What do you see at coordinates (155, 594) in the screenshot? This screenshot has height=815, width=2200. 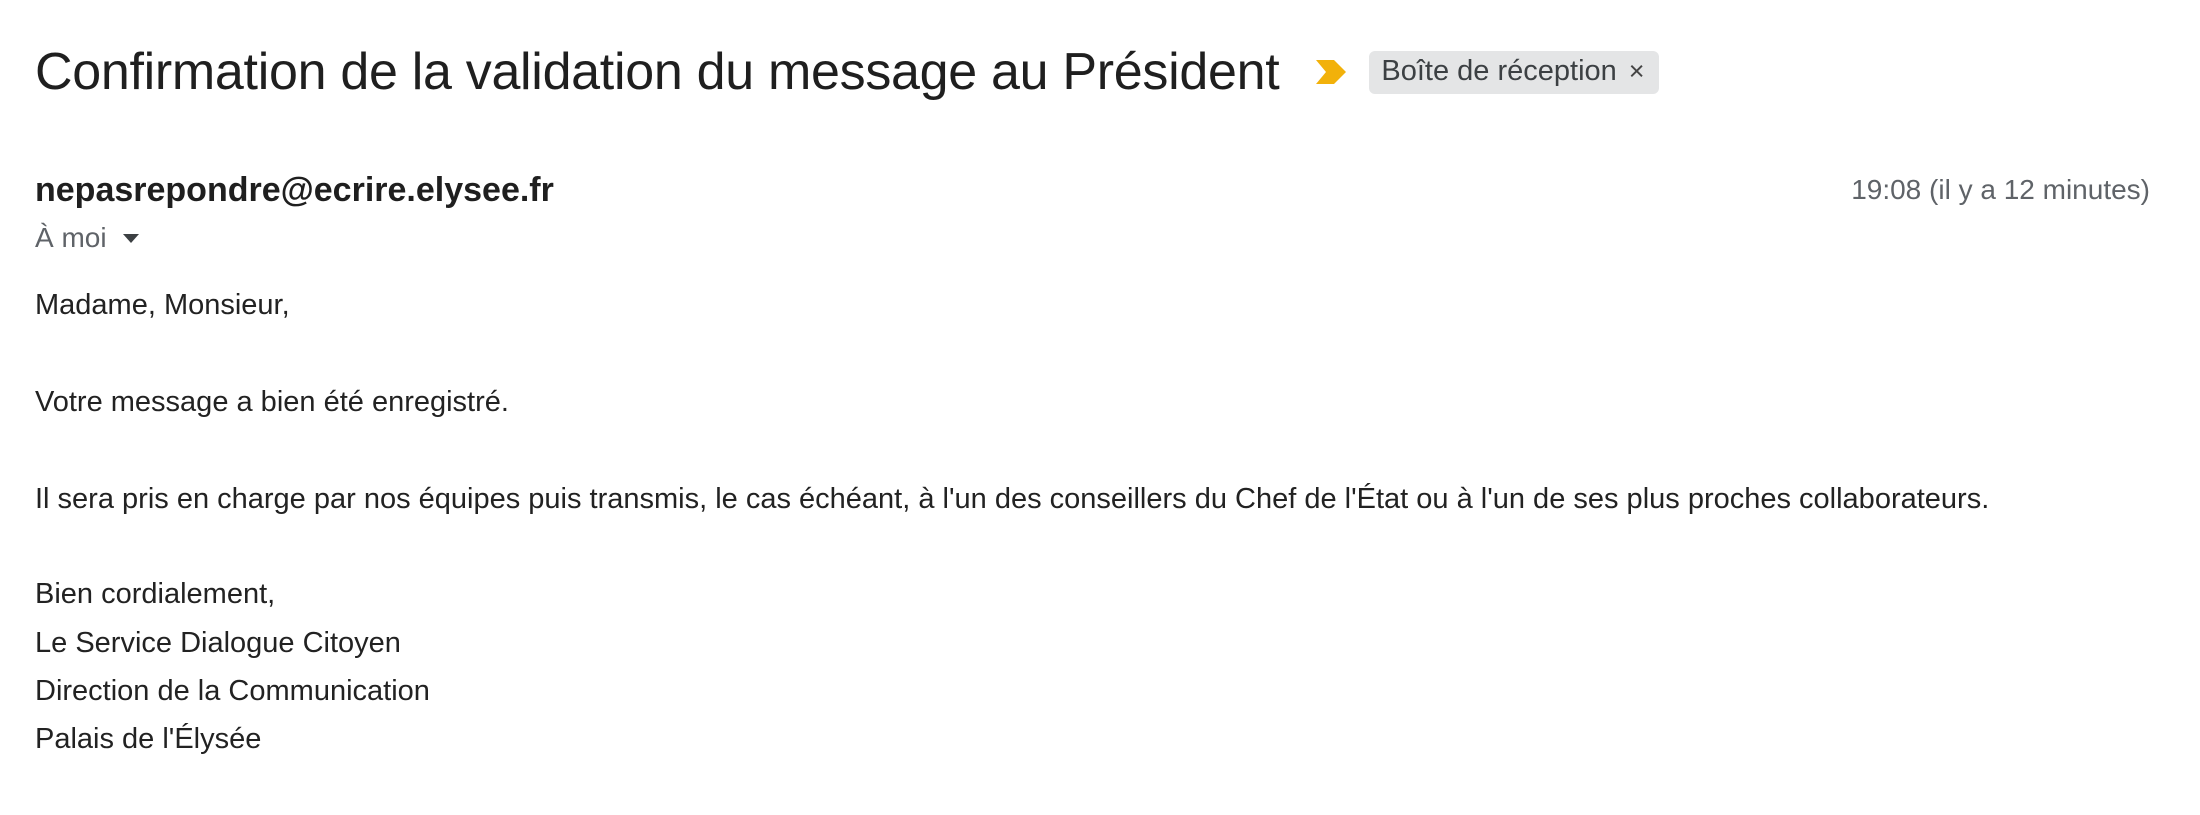 I see `email-closing: Bien cordialement,` at bounding box center [155, 594].